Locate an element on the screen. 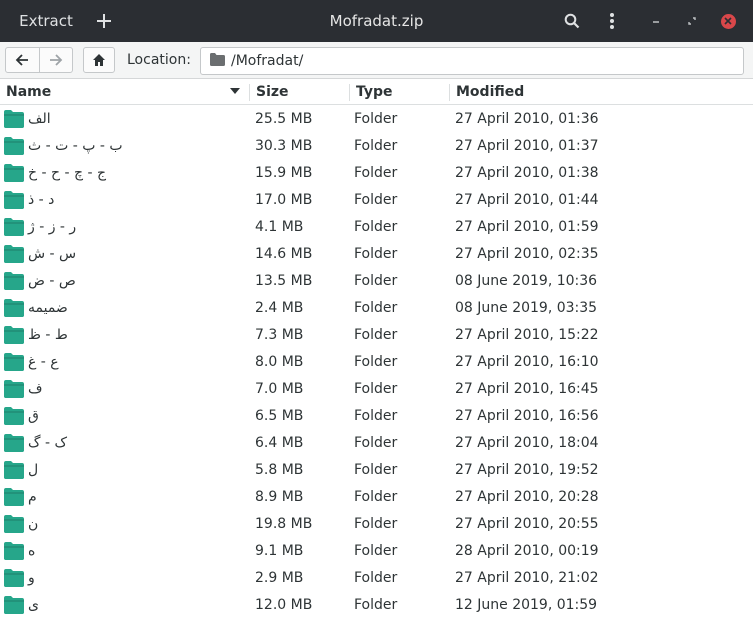  header-bar: Extract Mofradat.zip is located at coordinates (376, 21).